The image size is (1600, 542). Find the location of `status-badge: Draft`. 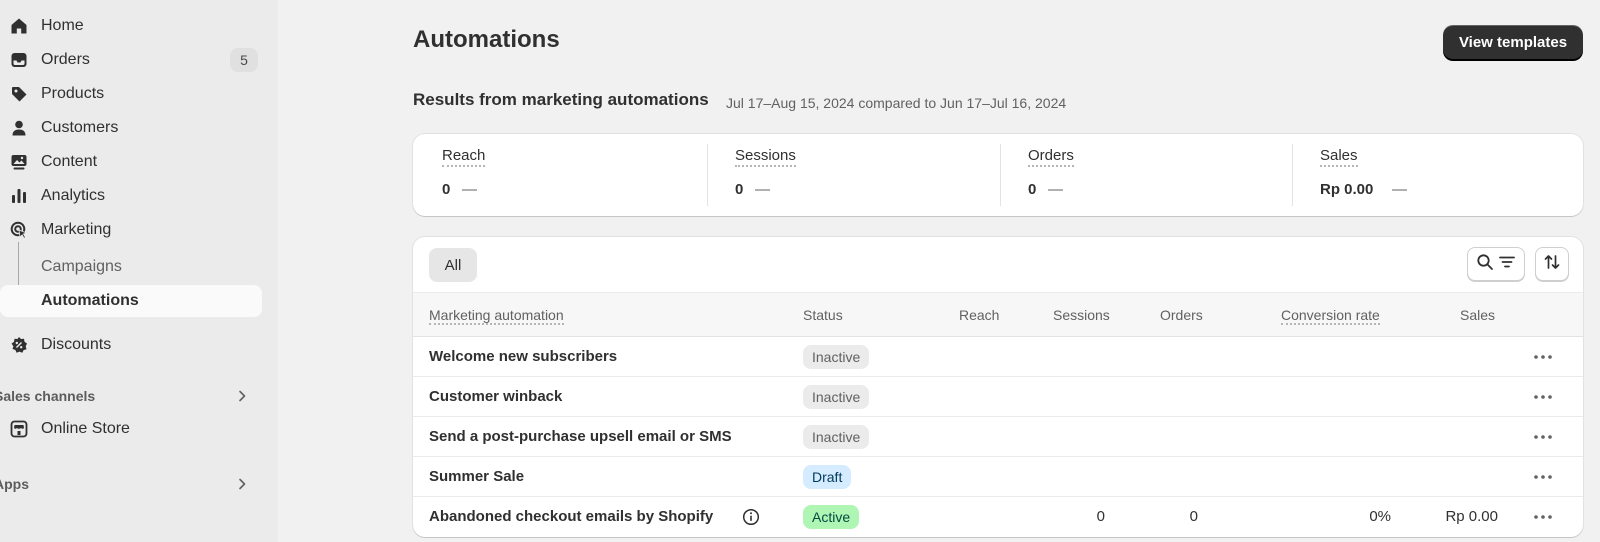

status-badge: Draft is located at coordinates (827, 477).